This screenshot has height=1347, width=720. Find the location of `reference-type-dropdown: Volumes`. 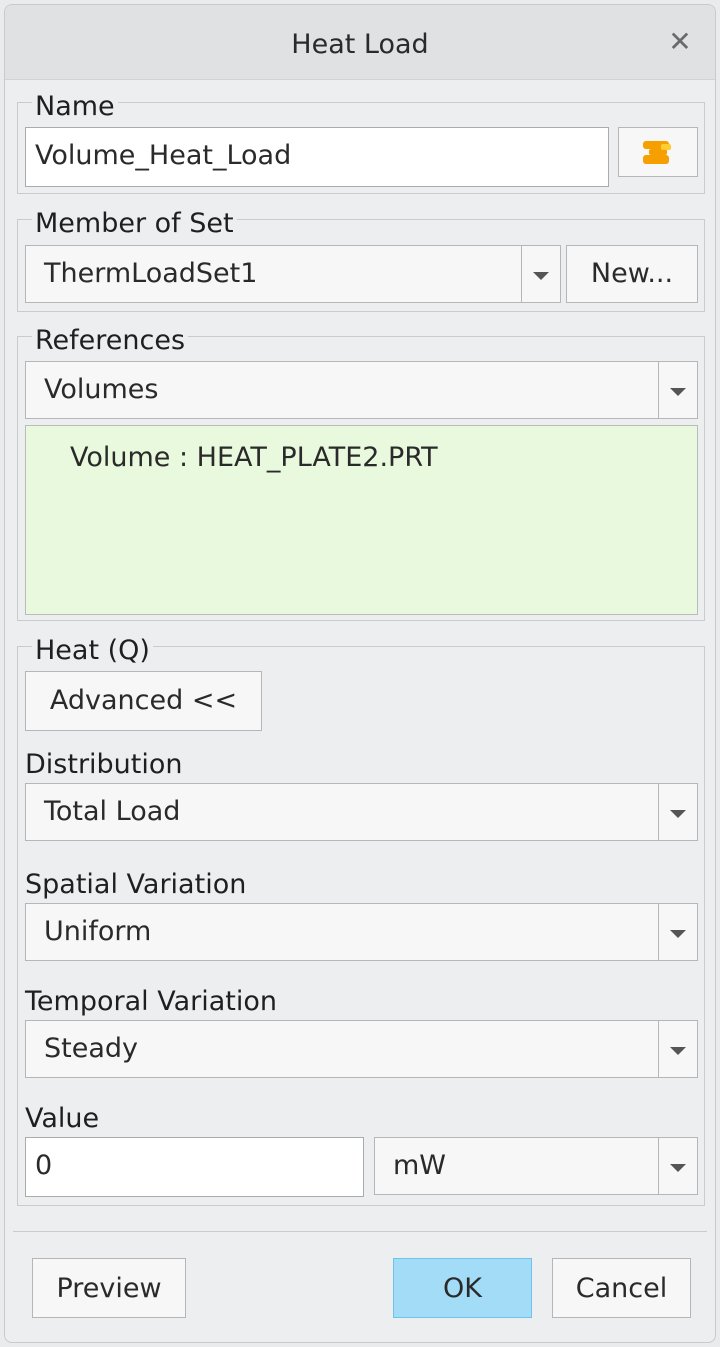

reference-type-dropdown: Volumes is located at coordinates (361, 390).